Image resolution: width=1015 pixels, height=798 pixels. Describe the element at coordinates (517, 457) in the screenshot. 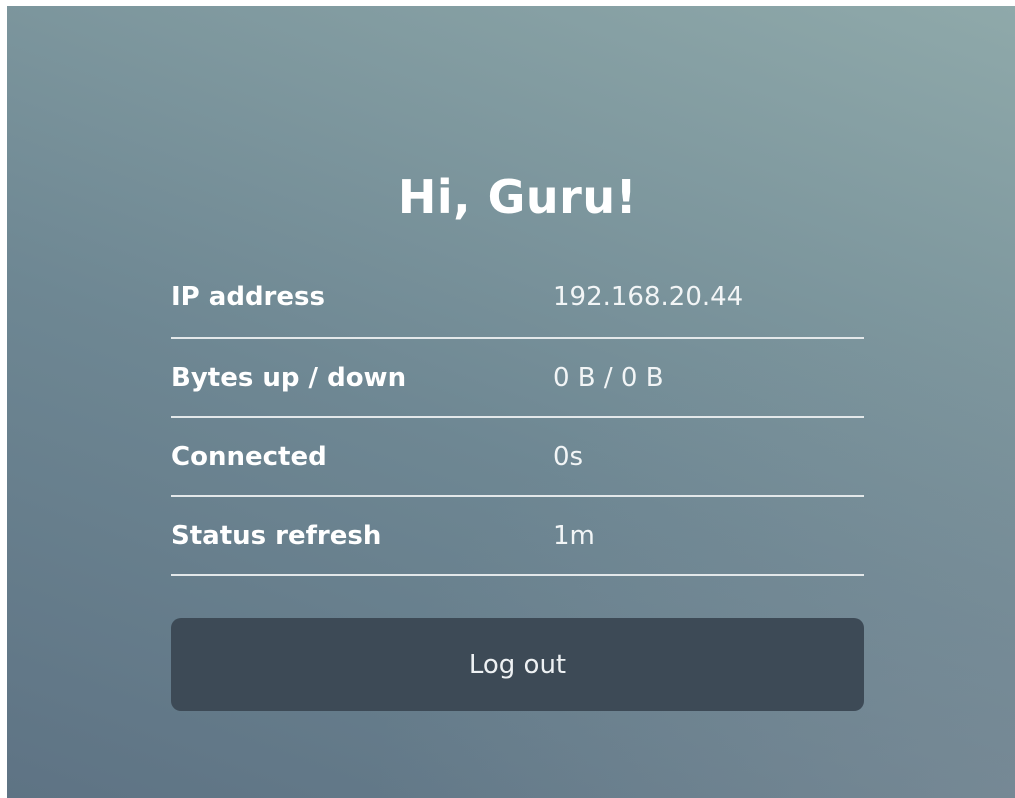

I see `info-row-connected: Connected 0s` at that location.